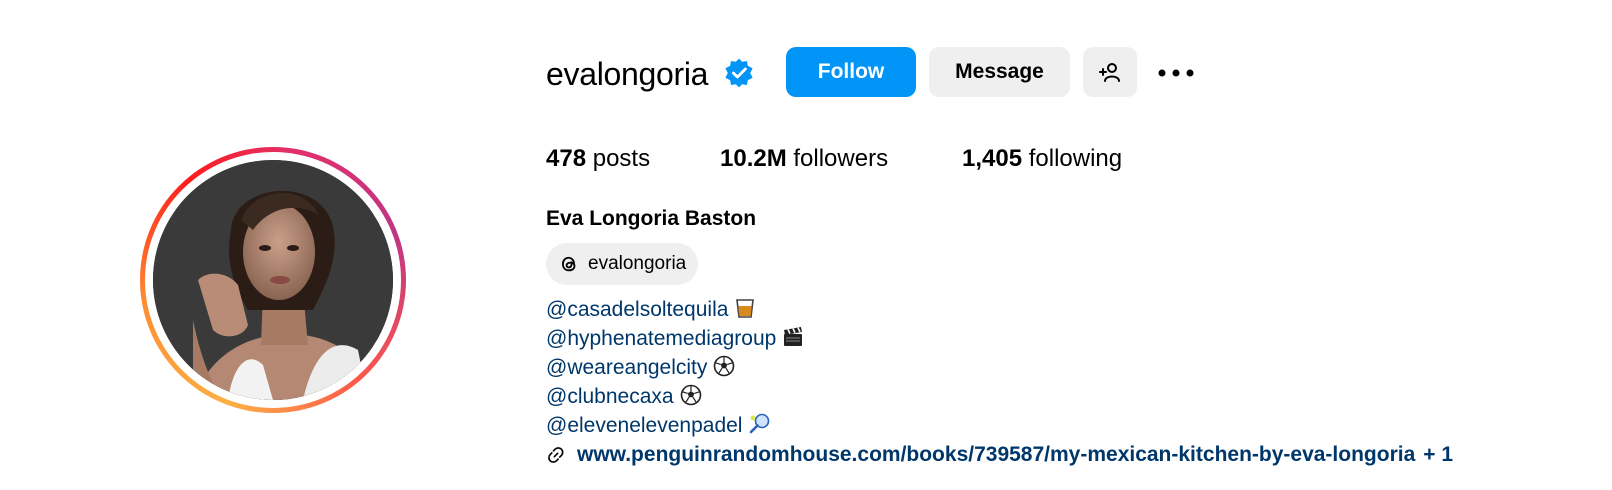 The image size is (1612, 490). I want to click on followers-stat: 10.2M followers, so click(804, 159).